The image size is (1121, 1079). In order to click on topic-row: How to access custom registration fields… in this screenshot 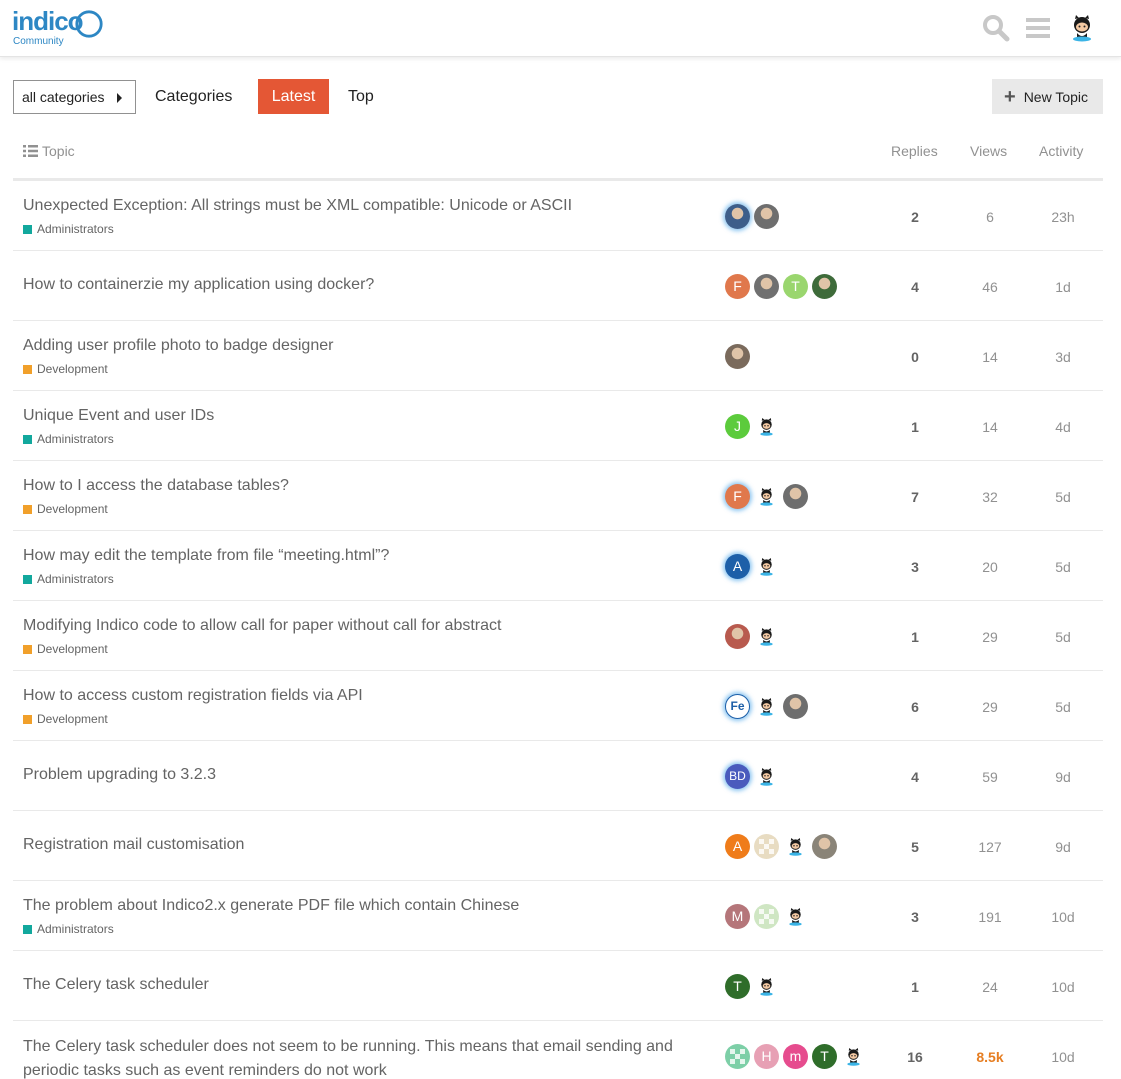, I will do `click(558, 706)`.